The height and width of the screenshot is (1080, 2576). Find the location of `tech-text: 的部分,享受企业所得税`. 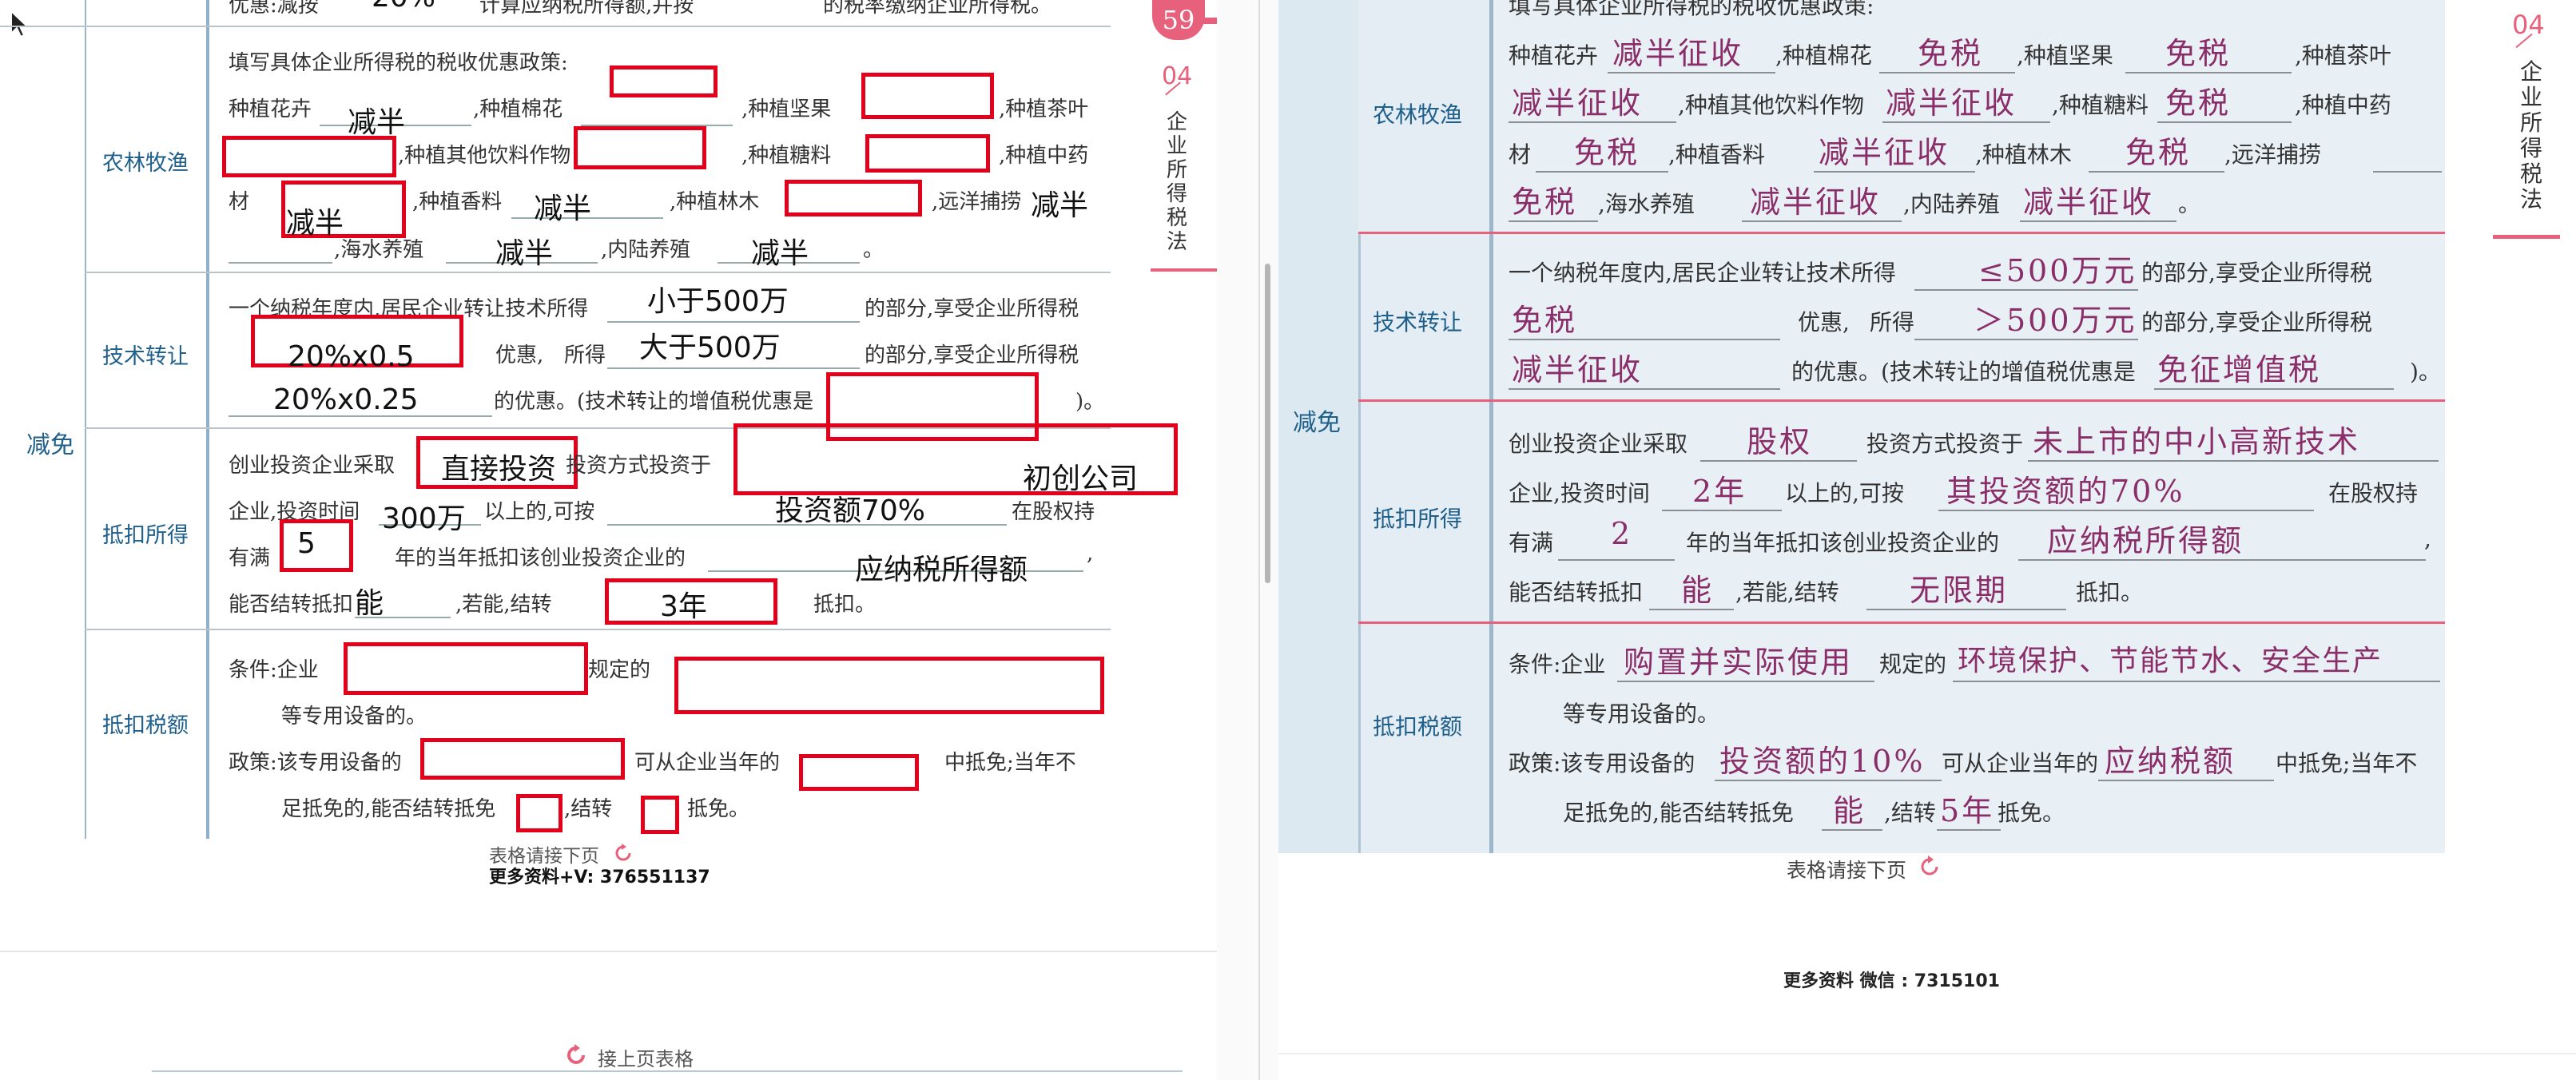

tech-text: 的部分,享受企业所得税 is located at coordinates (972, 355).